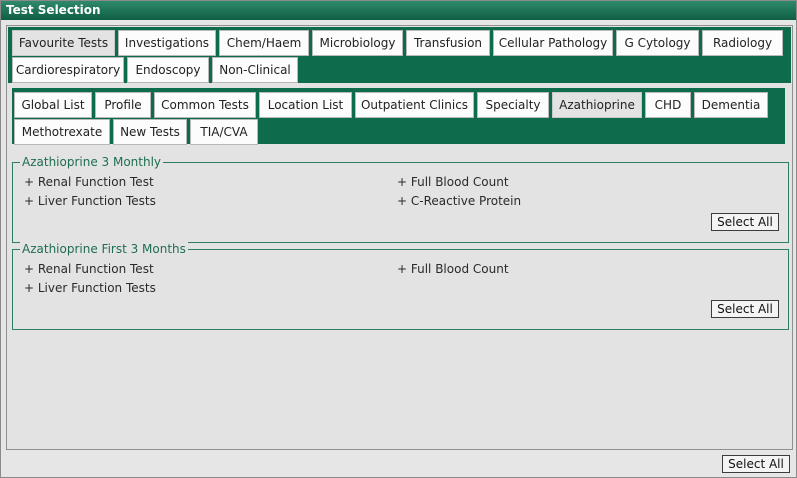 The image size is (797, 478). What do you see at coordinates (414, 105) in the screenshot?
I see `tab-outpatient-clinics: Outpatient Clinics` at bounding box center [414, 105].